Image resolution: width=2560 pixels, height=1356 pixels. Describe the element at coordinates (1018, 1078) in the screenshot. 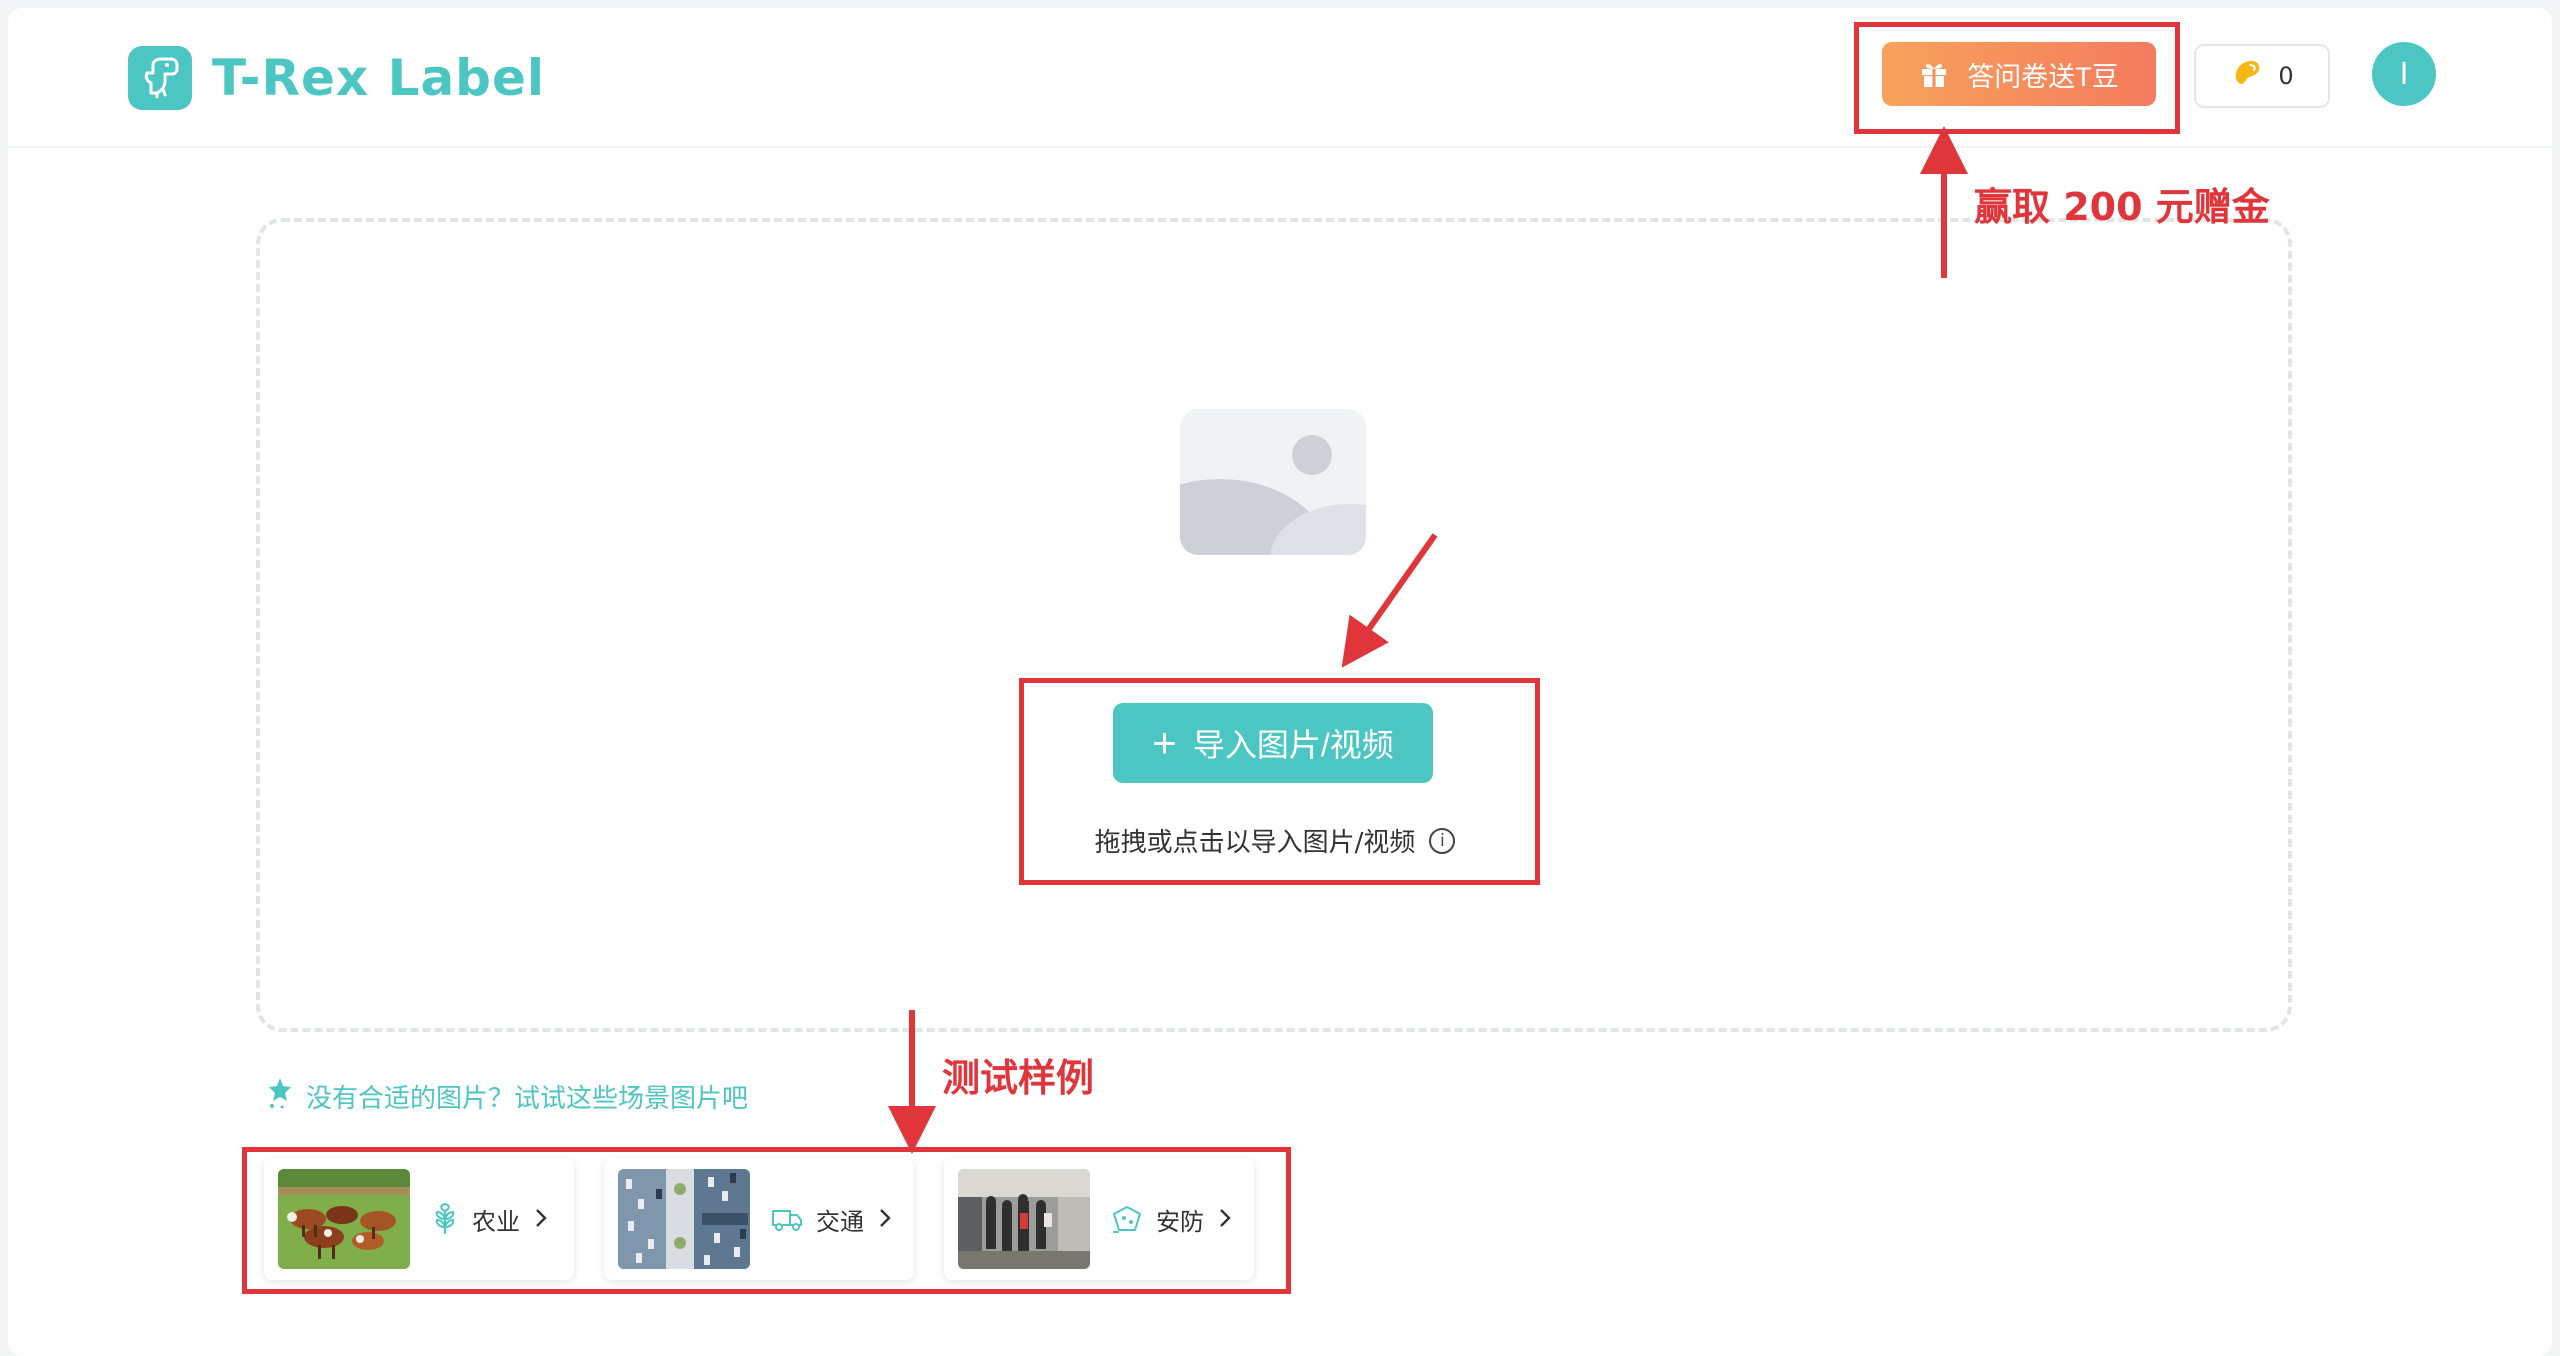

I see `annotation-samples: 测试样例` at that location.